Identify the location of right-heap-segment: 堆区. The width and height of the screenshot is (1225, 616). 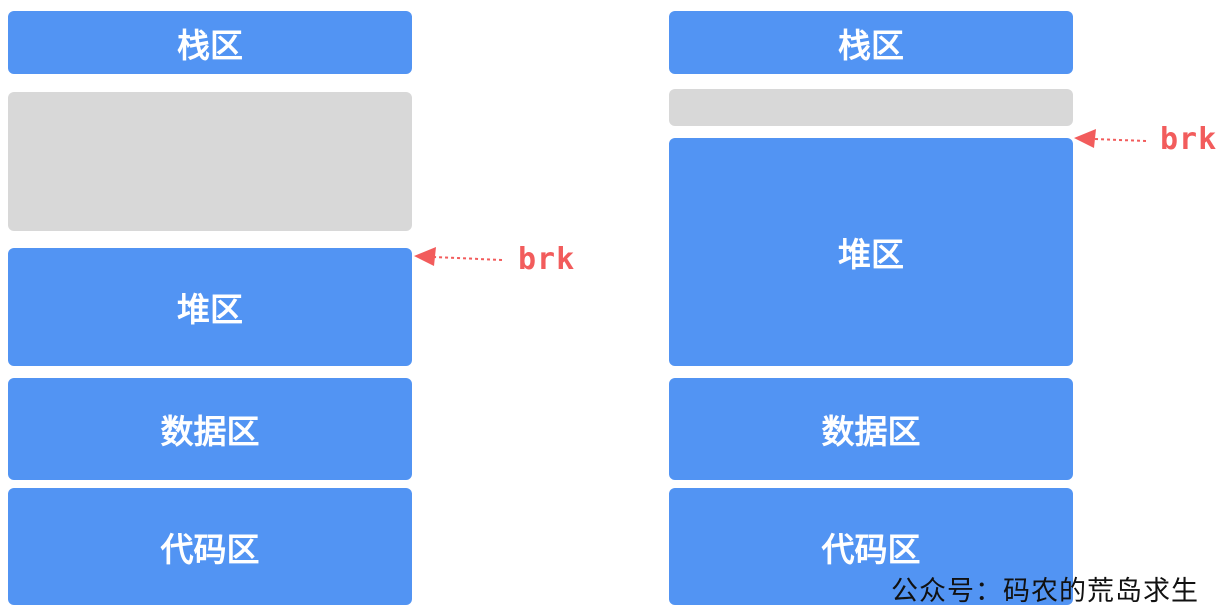
(871, 252).